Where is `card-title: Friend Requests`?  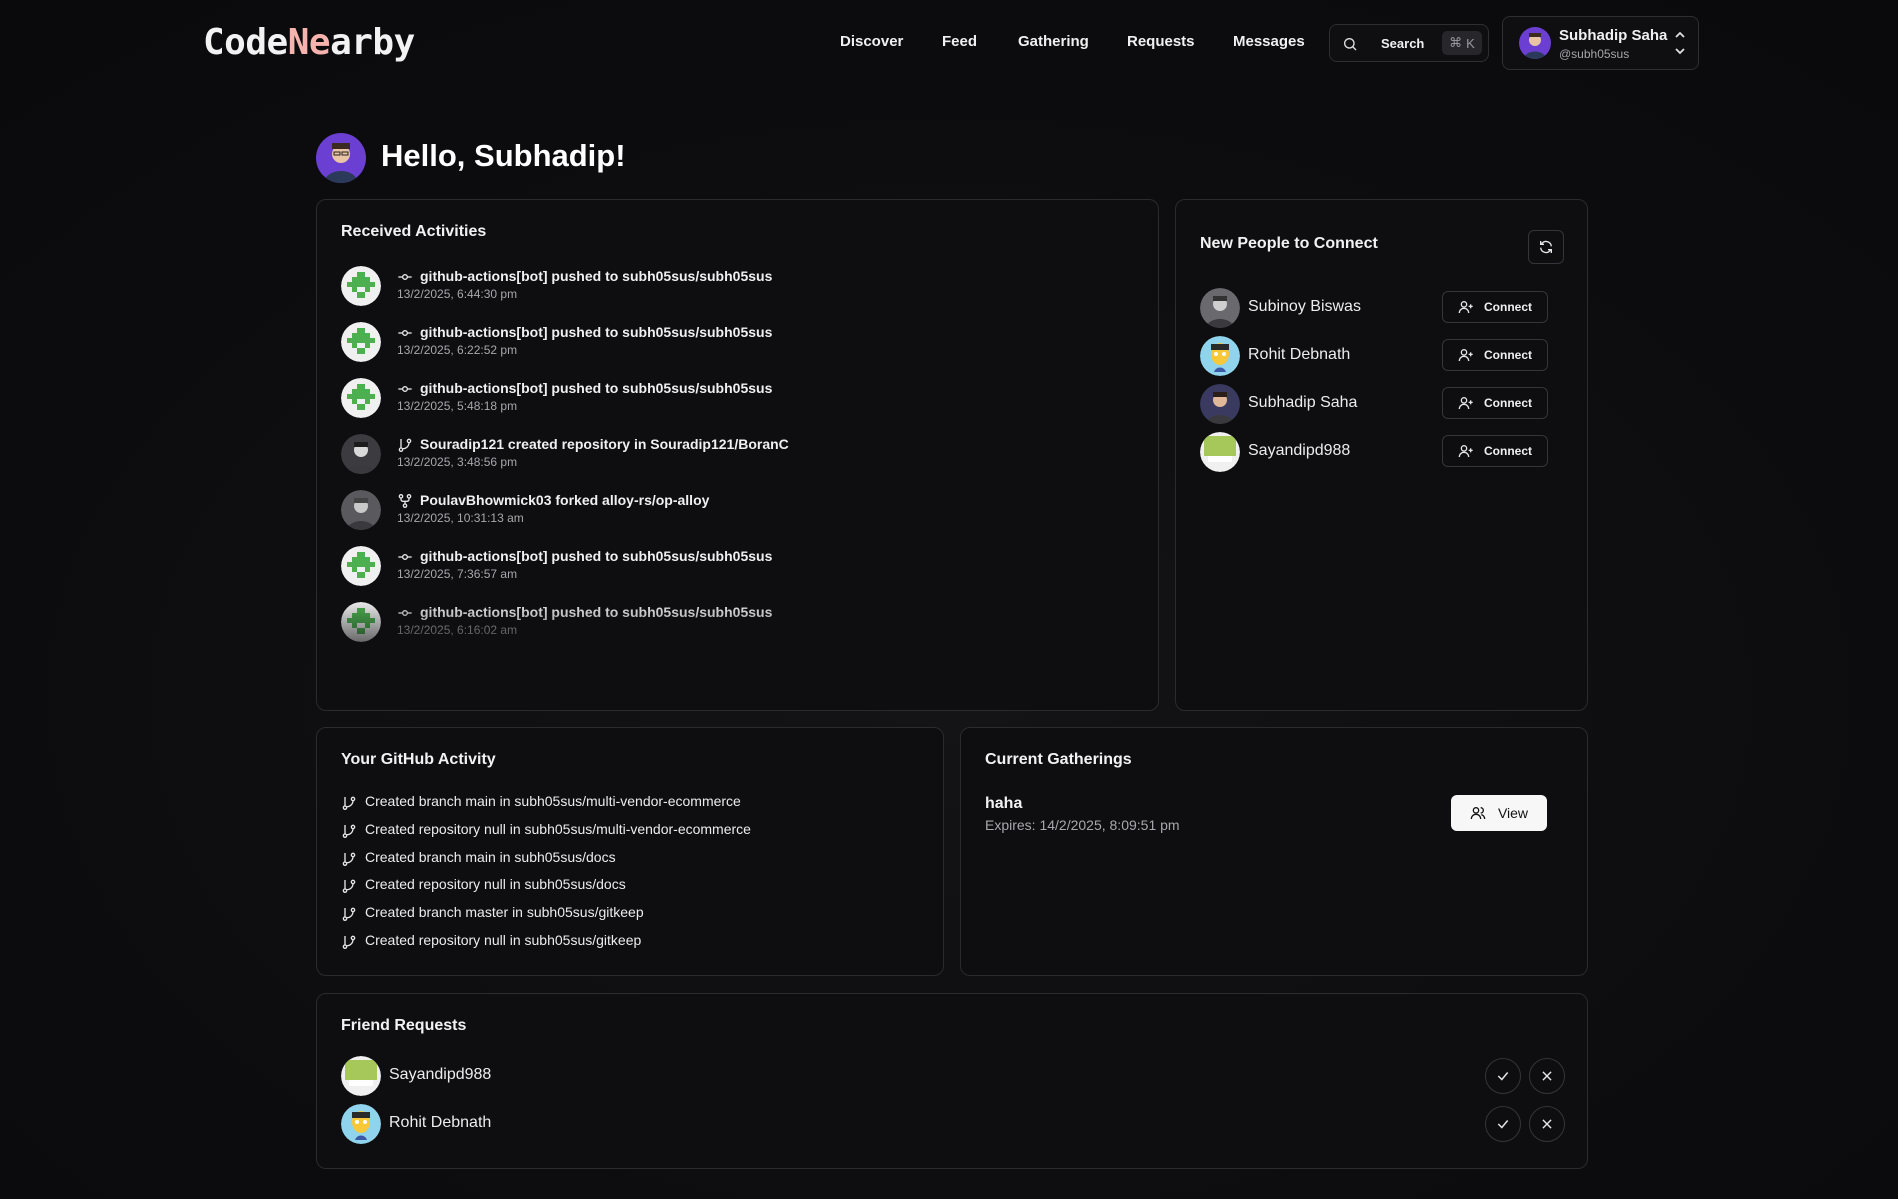
card-title: Friend Requests is located at coordinates (404, 1025).